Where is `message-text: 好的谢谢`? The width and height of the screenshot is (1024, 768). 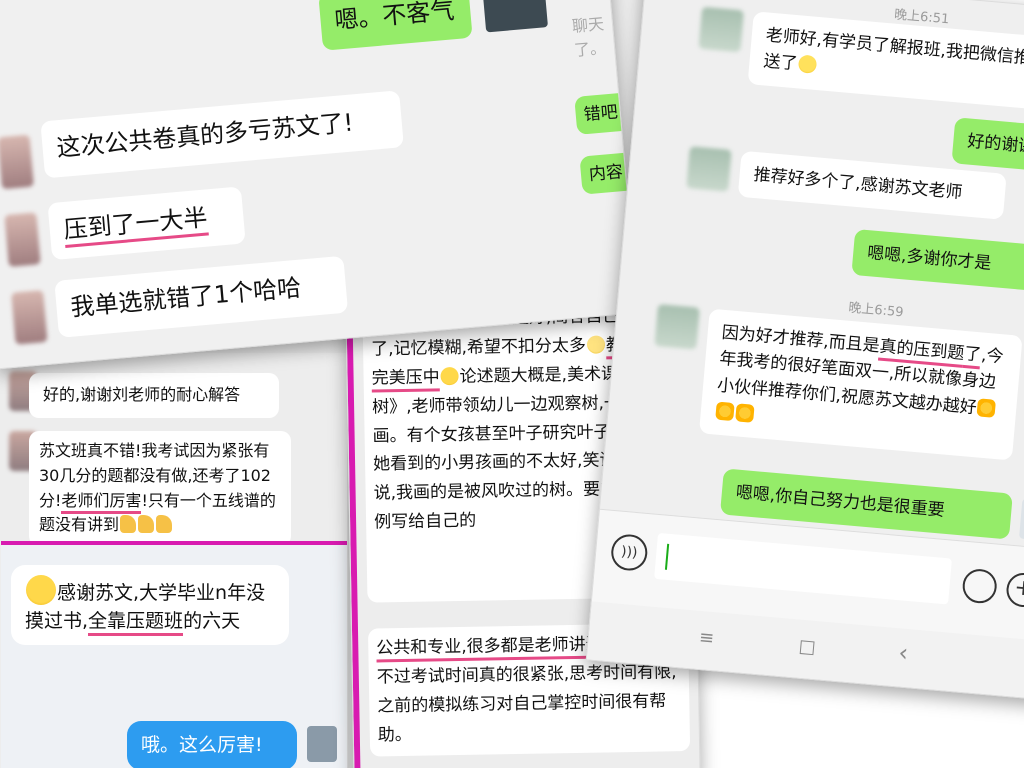 message-text: 好的谢谢 is located at coordinates (995, 144).